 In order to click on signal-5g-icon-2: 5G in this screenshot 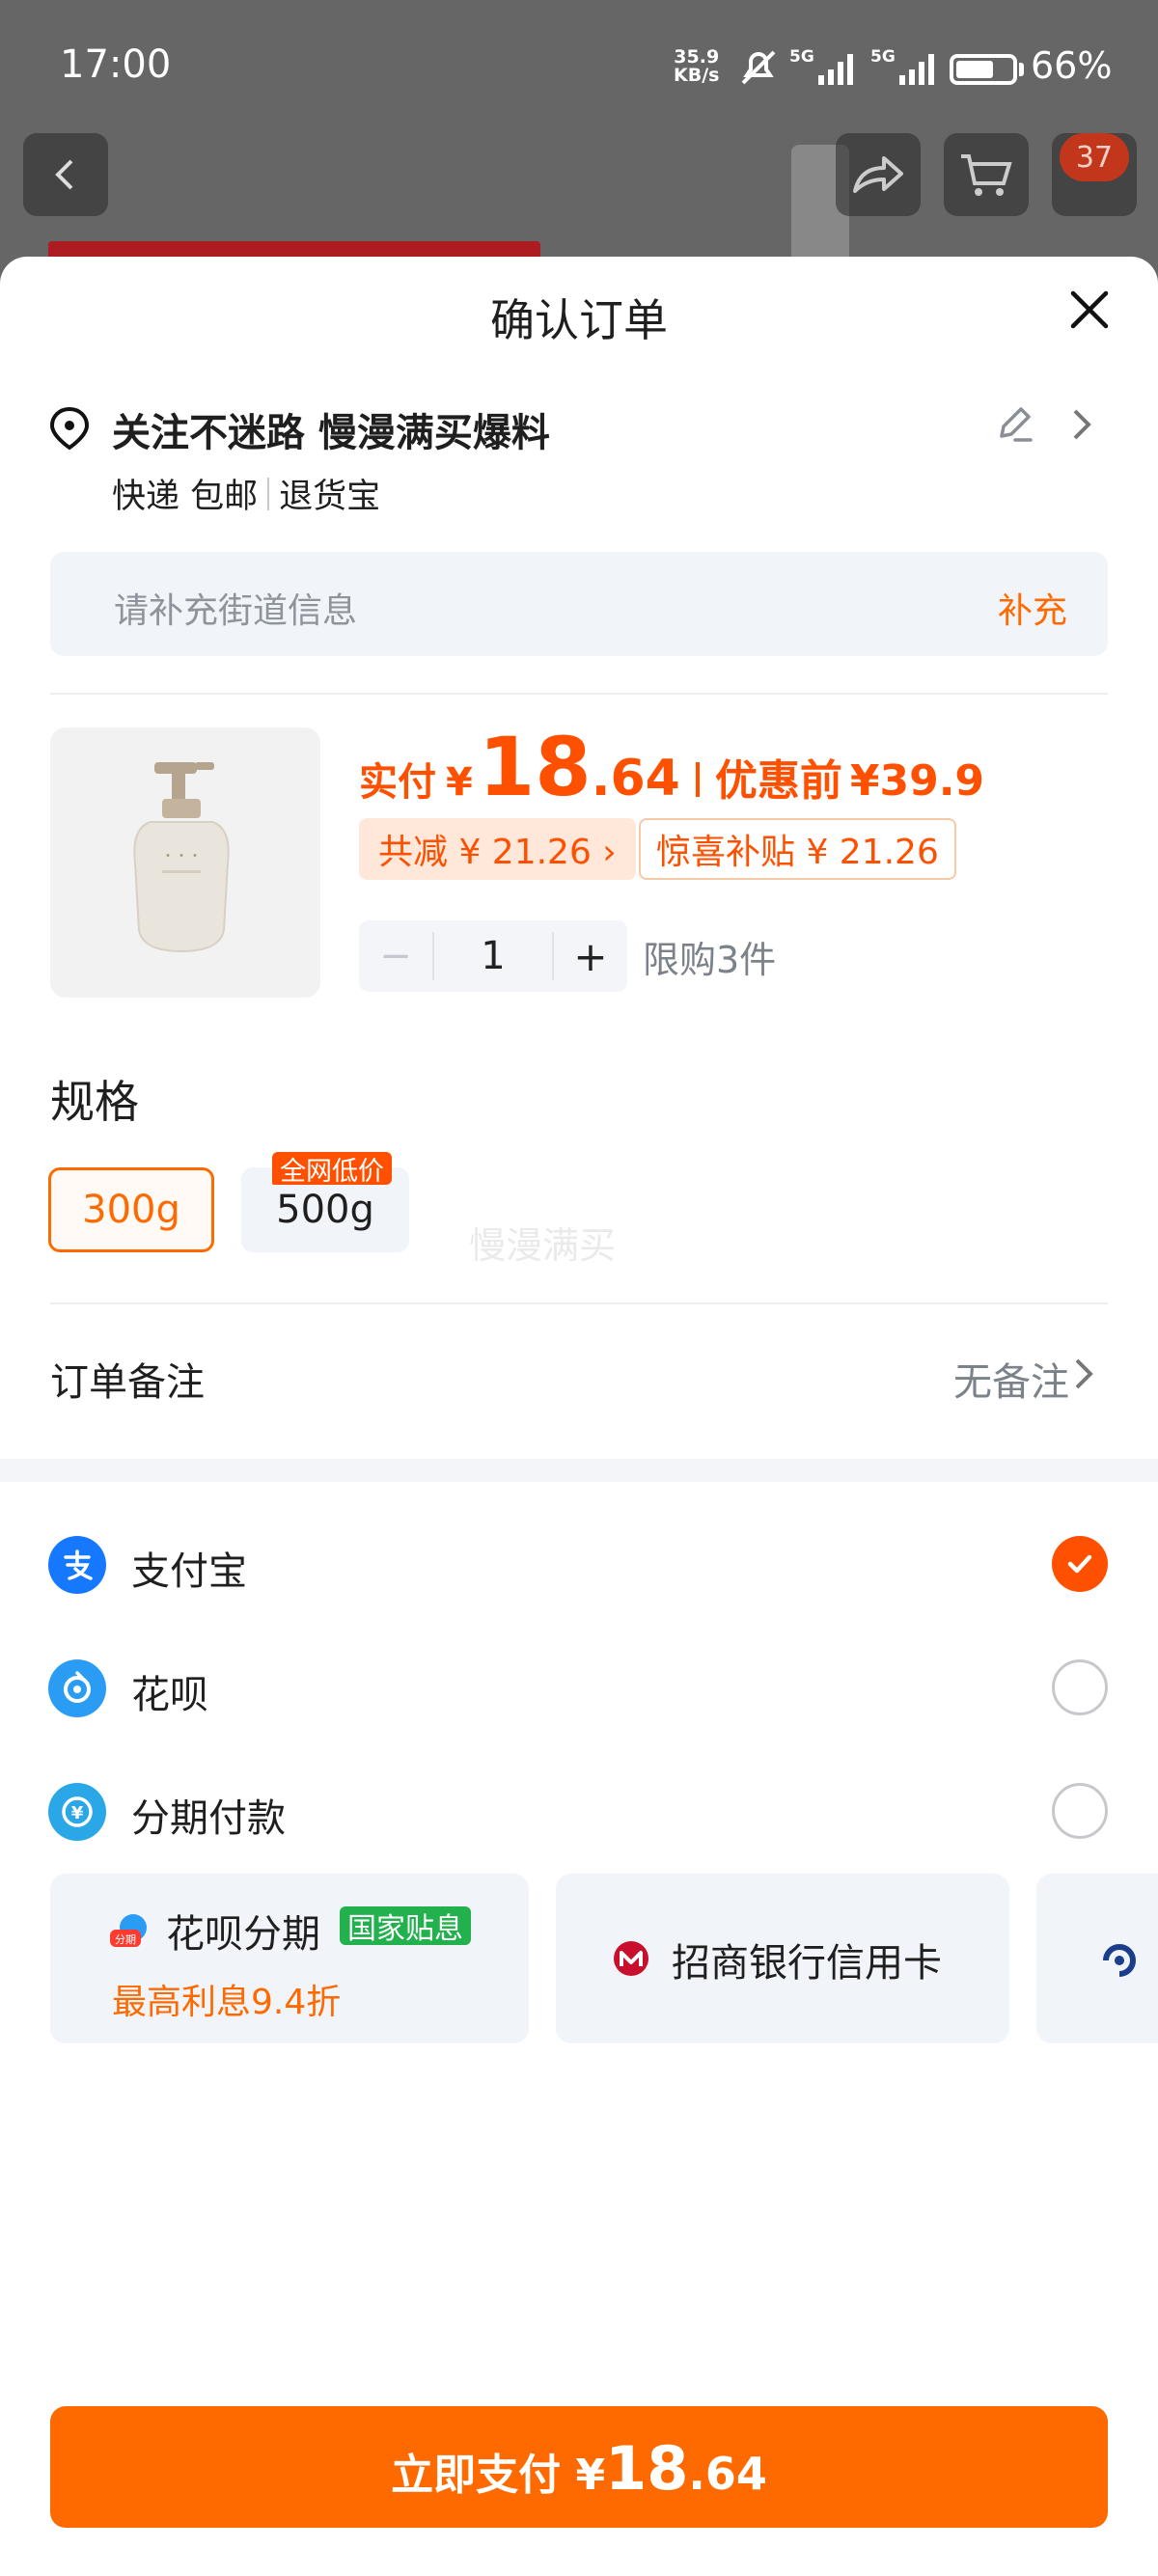, I will do `click(902, 66)`.